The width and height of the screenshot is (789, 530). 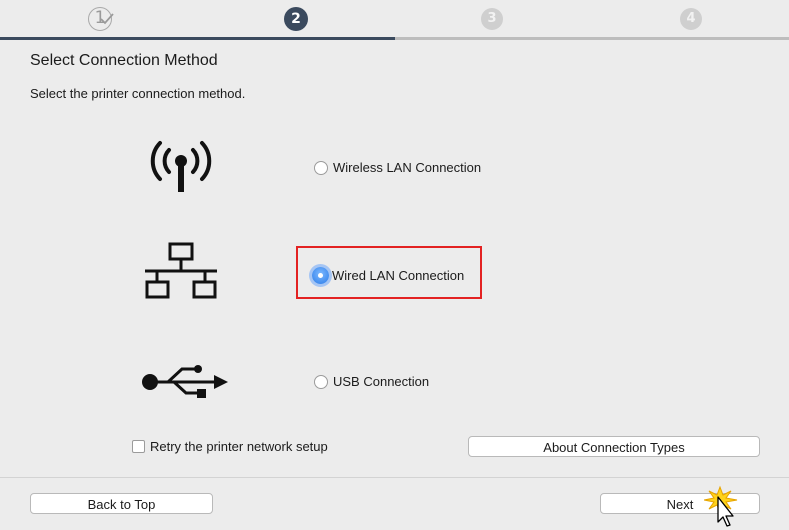 I want to click on step-bar: 1 2 3 4, so click(x=394, y=20).